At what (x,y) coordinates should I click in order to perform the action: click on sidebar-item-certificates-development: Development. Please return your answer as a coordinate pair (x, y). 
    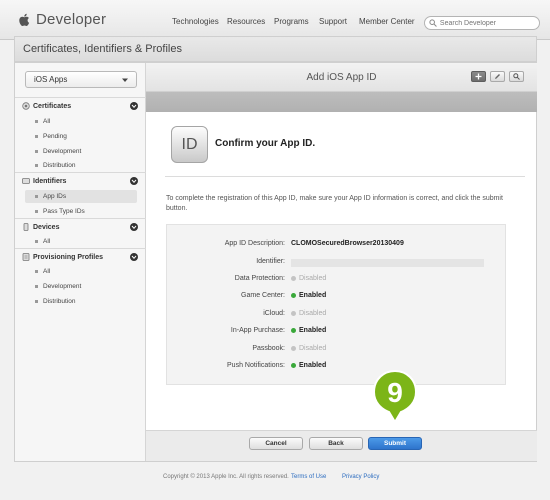
    Looking at the image, I should click on (58, 151).